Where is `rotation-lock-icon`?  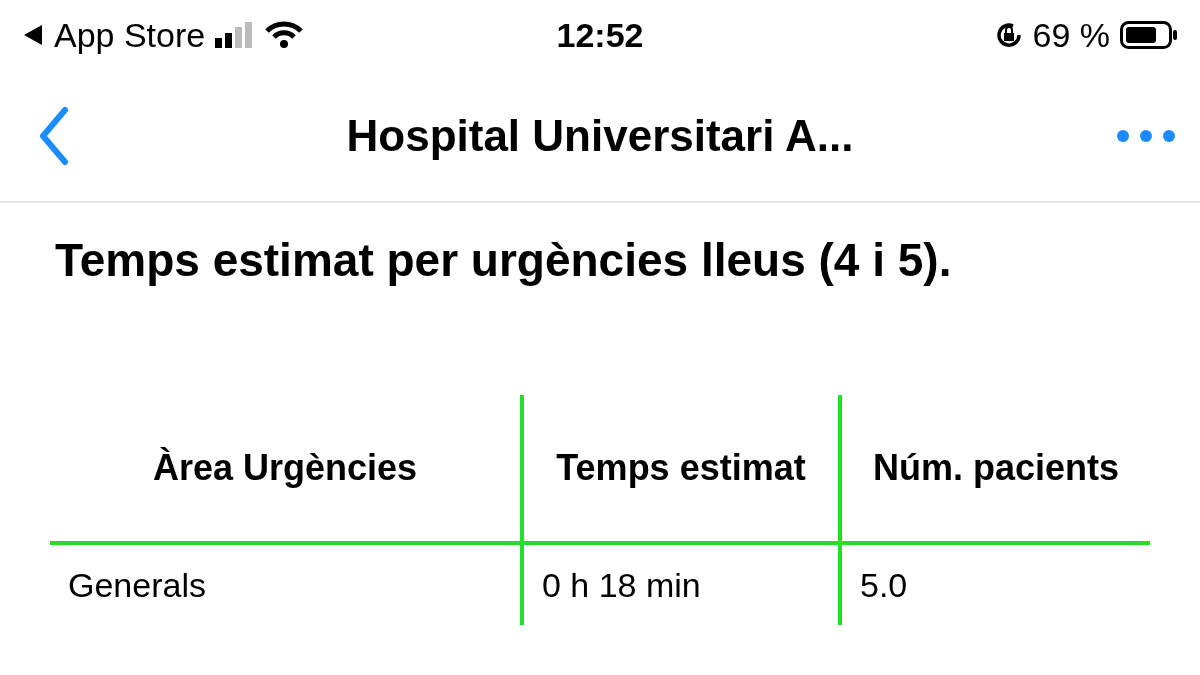 rotation-lock-icon is located at coordinates (1008, 35).